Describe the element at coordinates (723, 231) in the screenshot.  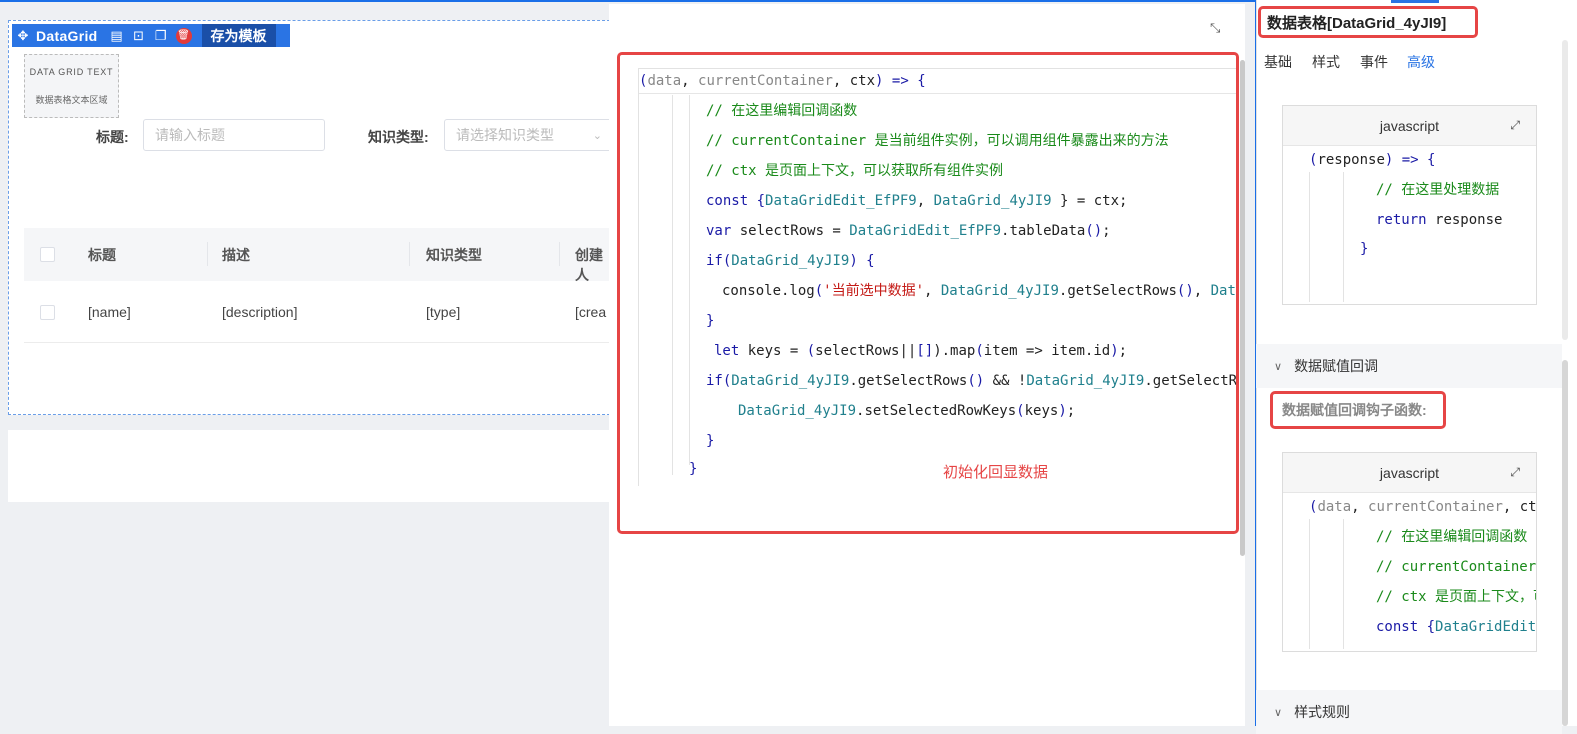
I see `code-token: var` at that location.